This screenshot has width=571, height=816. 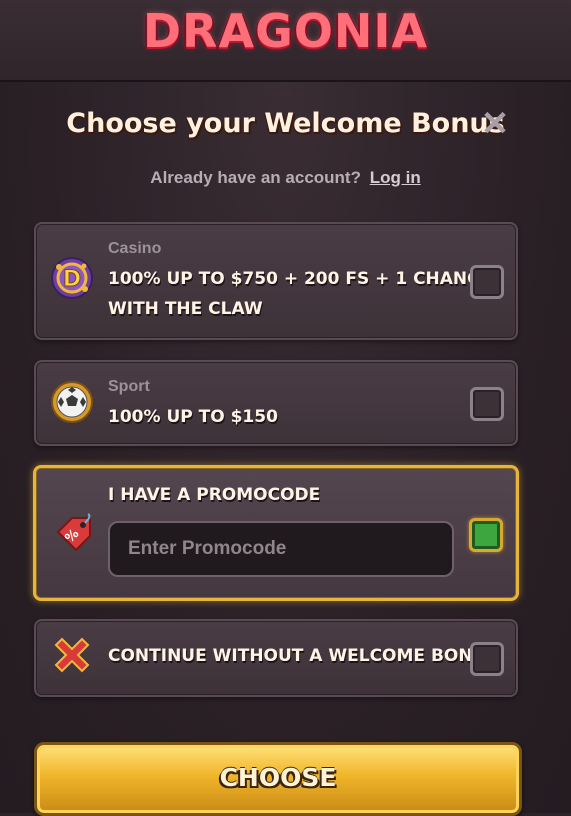 I want to click on choose-button: CHOOSE, so click(x=278, y=779).